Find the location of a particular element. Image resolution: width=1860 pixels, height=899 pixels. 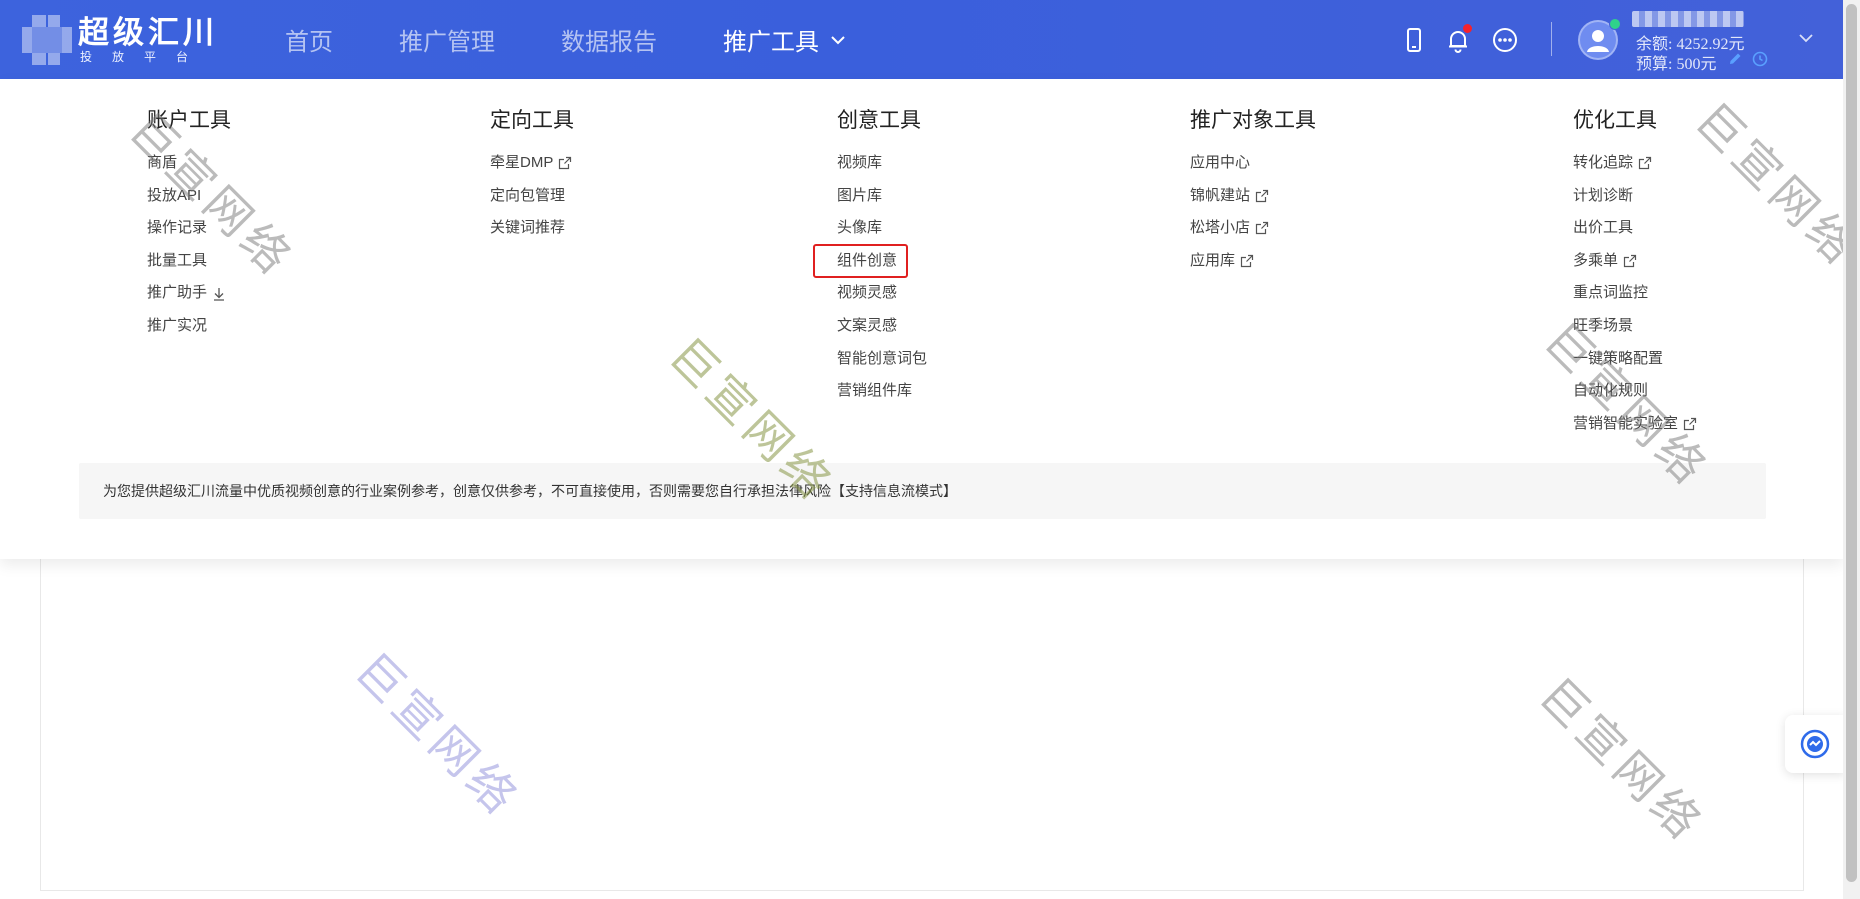

nav-item-data-report: 数据报告 is located at coordinates (609, 39).